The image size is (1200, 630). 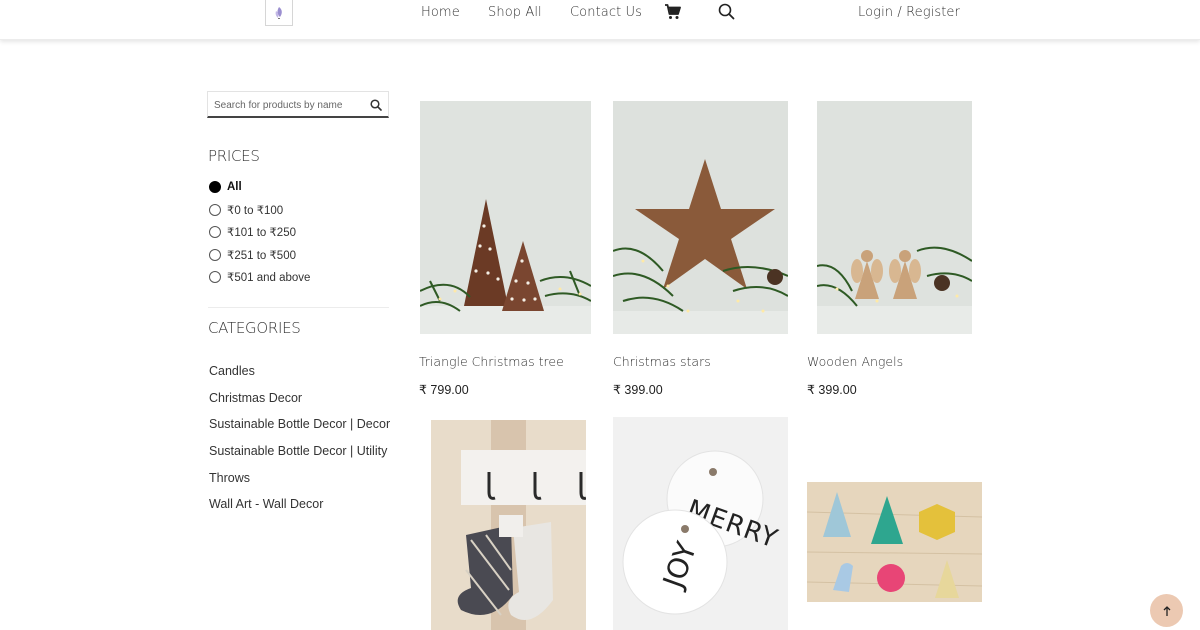 I want to click on brand-logo, so click(x=279, y=13).